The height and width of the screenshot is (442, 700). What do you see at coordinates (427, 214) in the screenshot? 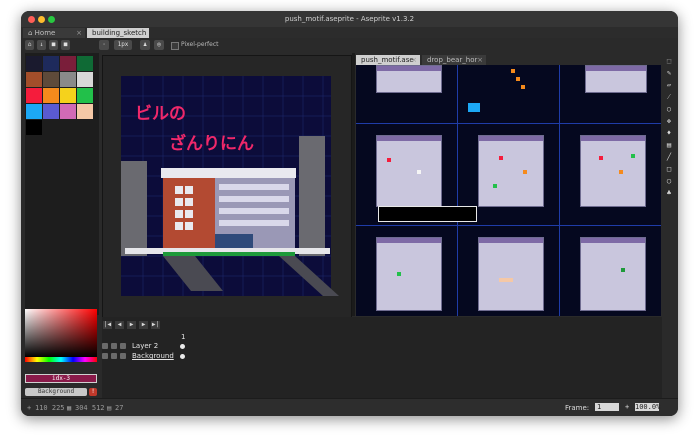
I see `selection-box` at bounding box center [427, 214].